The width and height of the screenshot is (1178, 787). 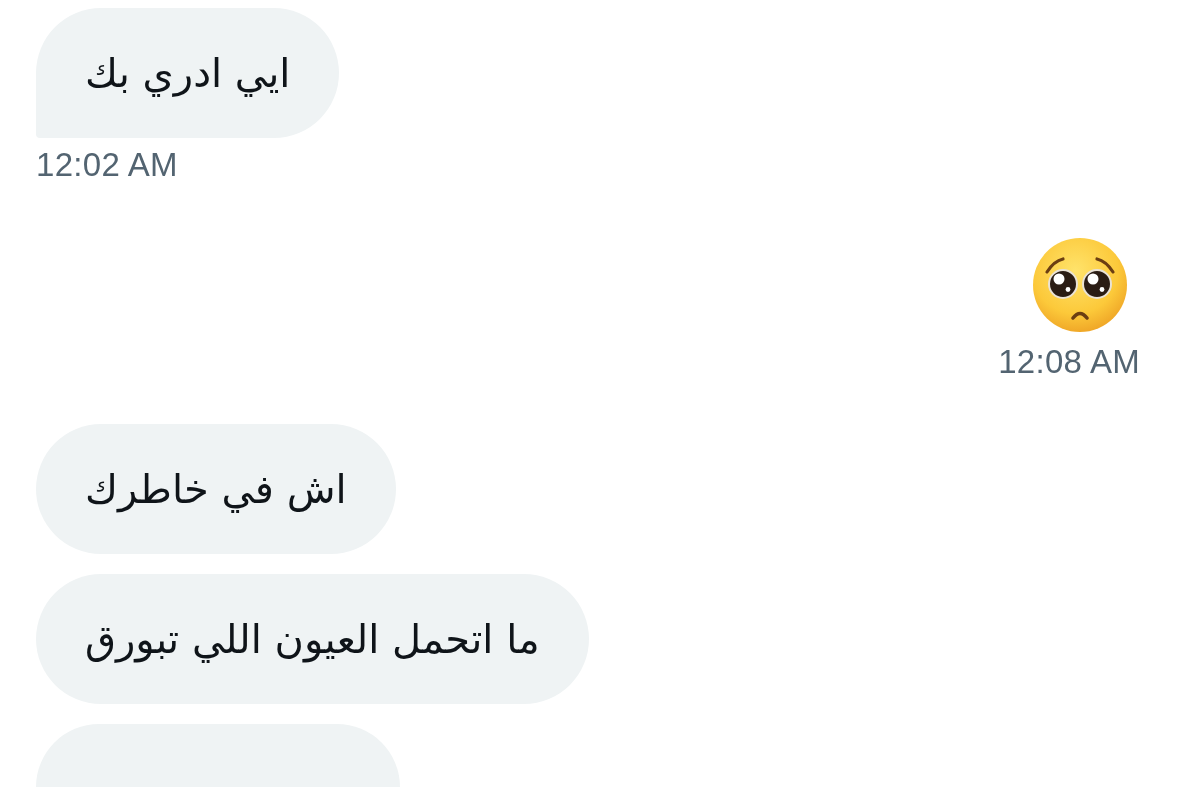 What do you see at coordinates (1069, 362) in the screenshot?
I see `message-timestamp: 12:08 AM` at bounding box center [1069, 362].